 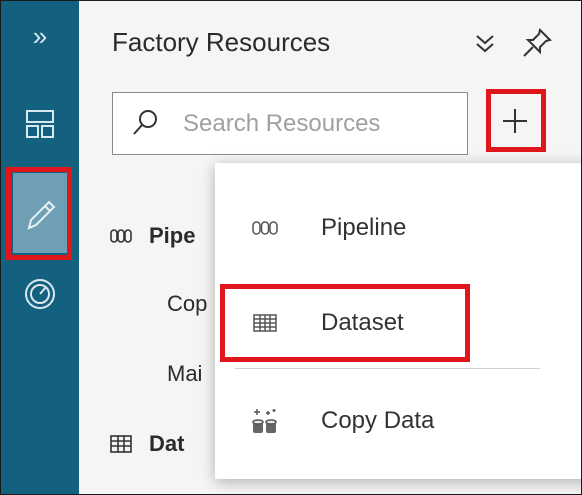 I want to click on rail-overview-button, so click(x=40, y=124).